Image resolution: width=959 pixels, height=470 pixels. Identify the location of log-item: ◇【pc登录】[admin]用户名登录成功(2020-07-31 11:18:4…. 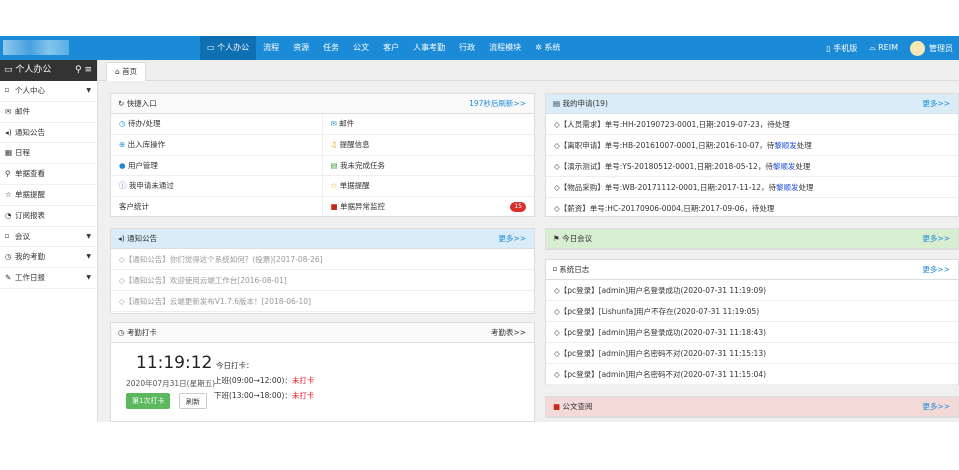
(752, 332).